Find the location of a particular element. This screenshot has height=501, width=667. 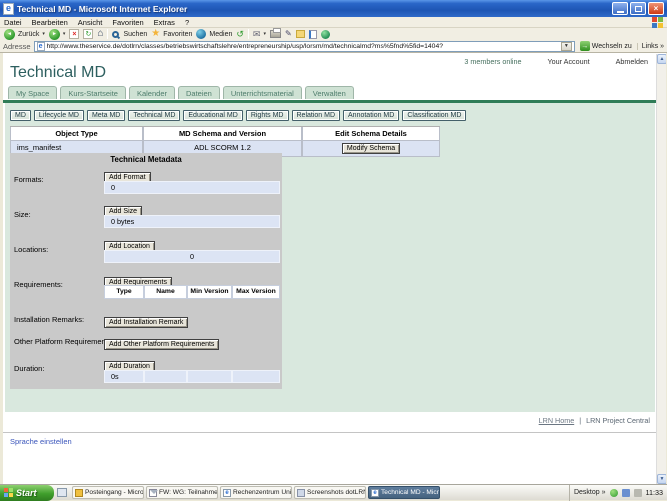

add-other-platform-button: Add Other Platform Requirements is located at coordinates (162, 344).